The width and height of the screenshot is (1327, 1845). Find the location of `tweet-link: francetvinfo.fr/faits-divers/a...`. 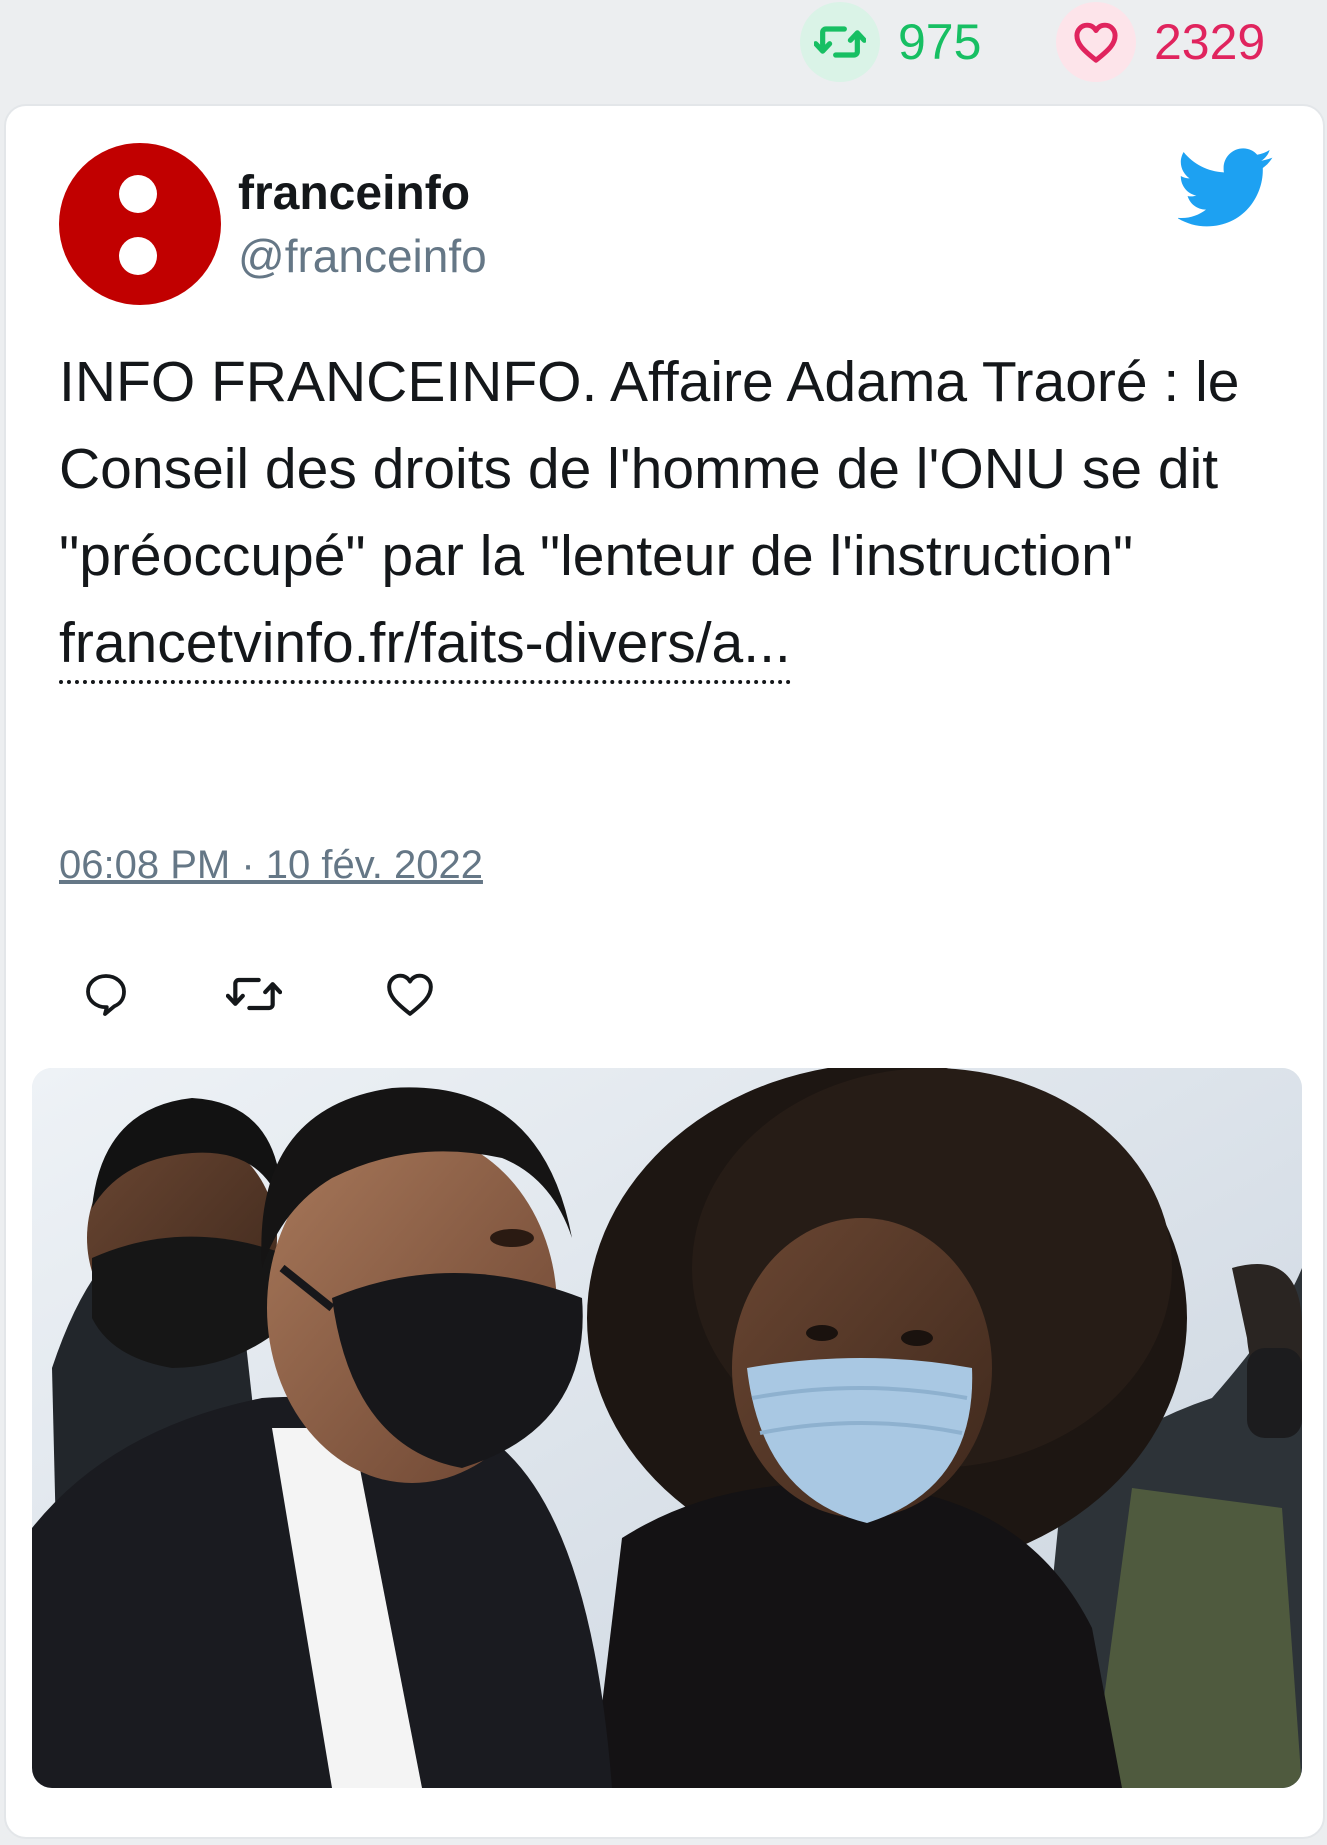

tweet-link: francetvinfo.fr/faits-divers/a... is located at coordinates (425, 645).